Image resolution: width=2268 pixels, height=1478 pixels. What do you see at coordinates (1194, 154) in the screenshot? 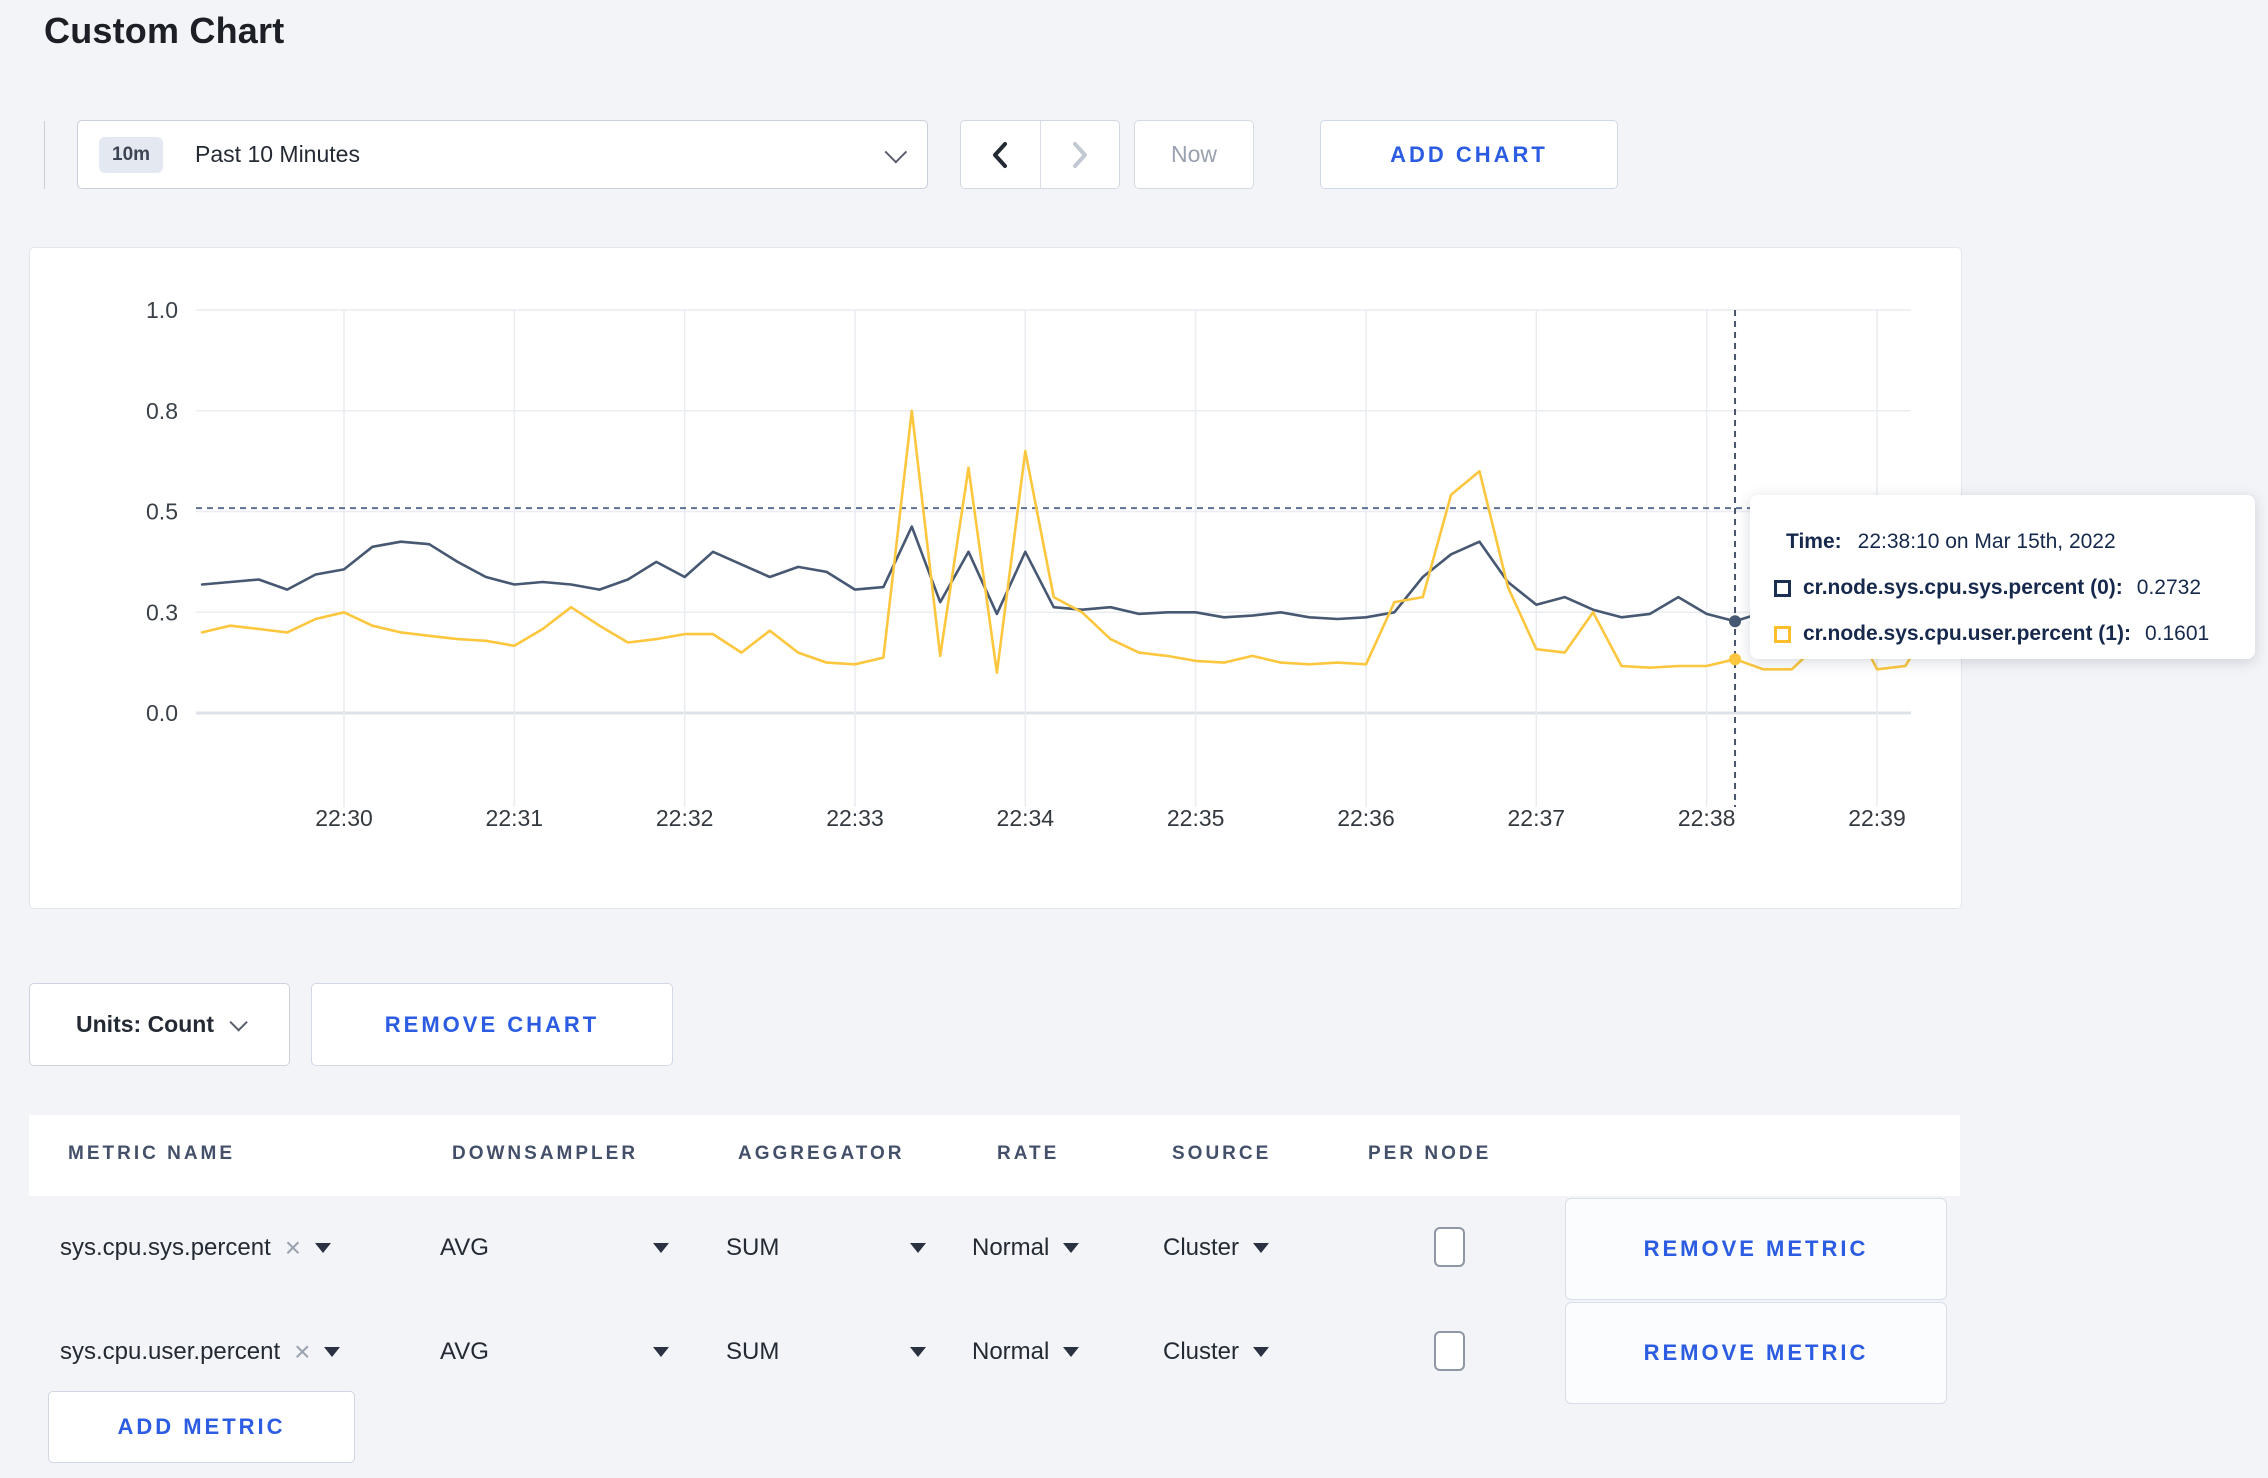
I see `now-button: Now` at bounding box center [1194, 154].